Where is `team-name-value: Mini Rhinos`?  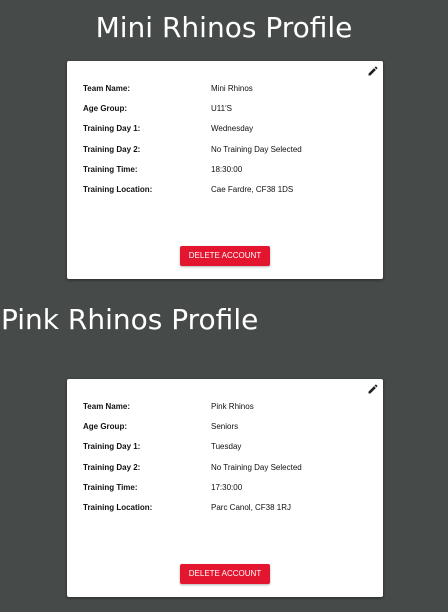 team-name-value: Mini Rhinos is located at coordinates (232, 88).